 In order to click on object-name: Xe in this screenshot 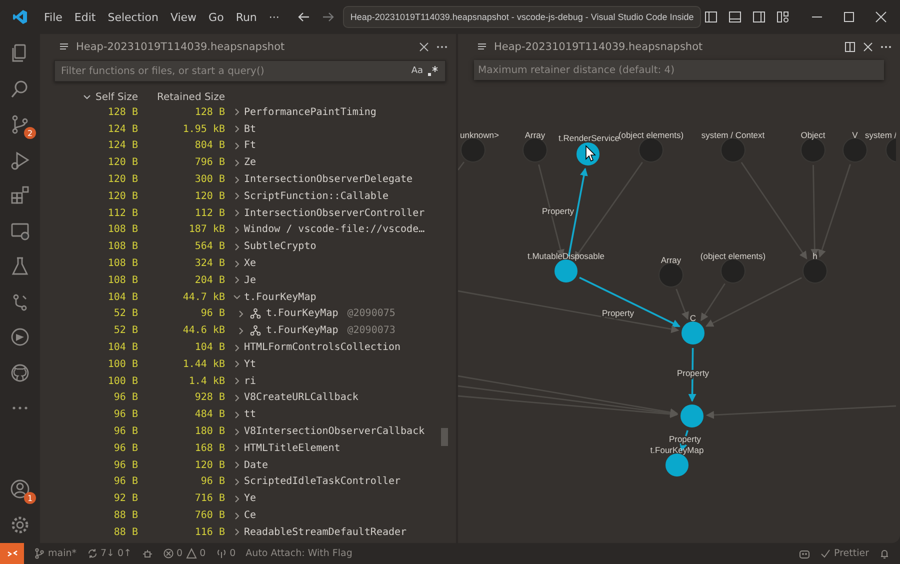, I will do `click(250, 264)`.